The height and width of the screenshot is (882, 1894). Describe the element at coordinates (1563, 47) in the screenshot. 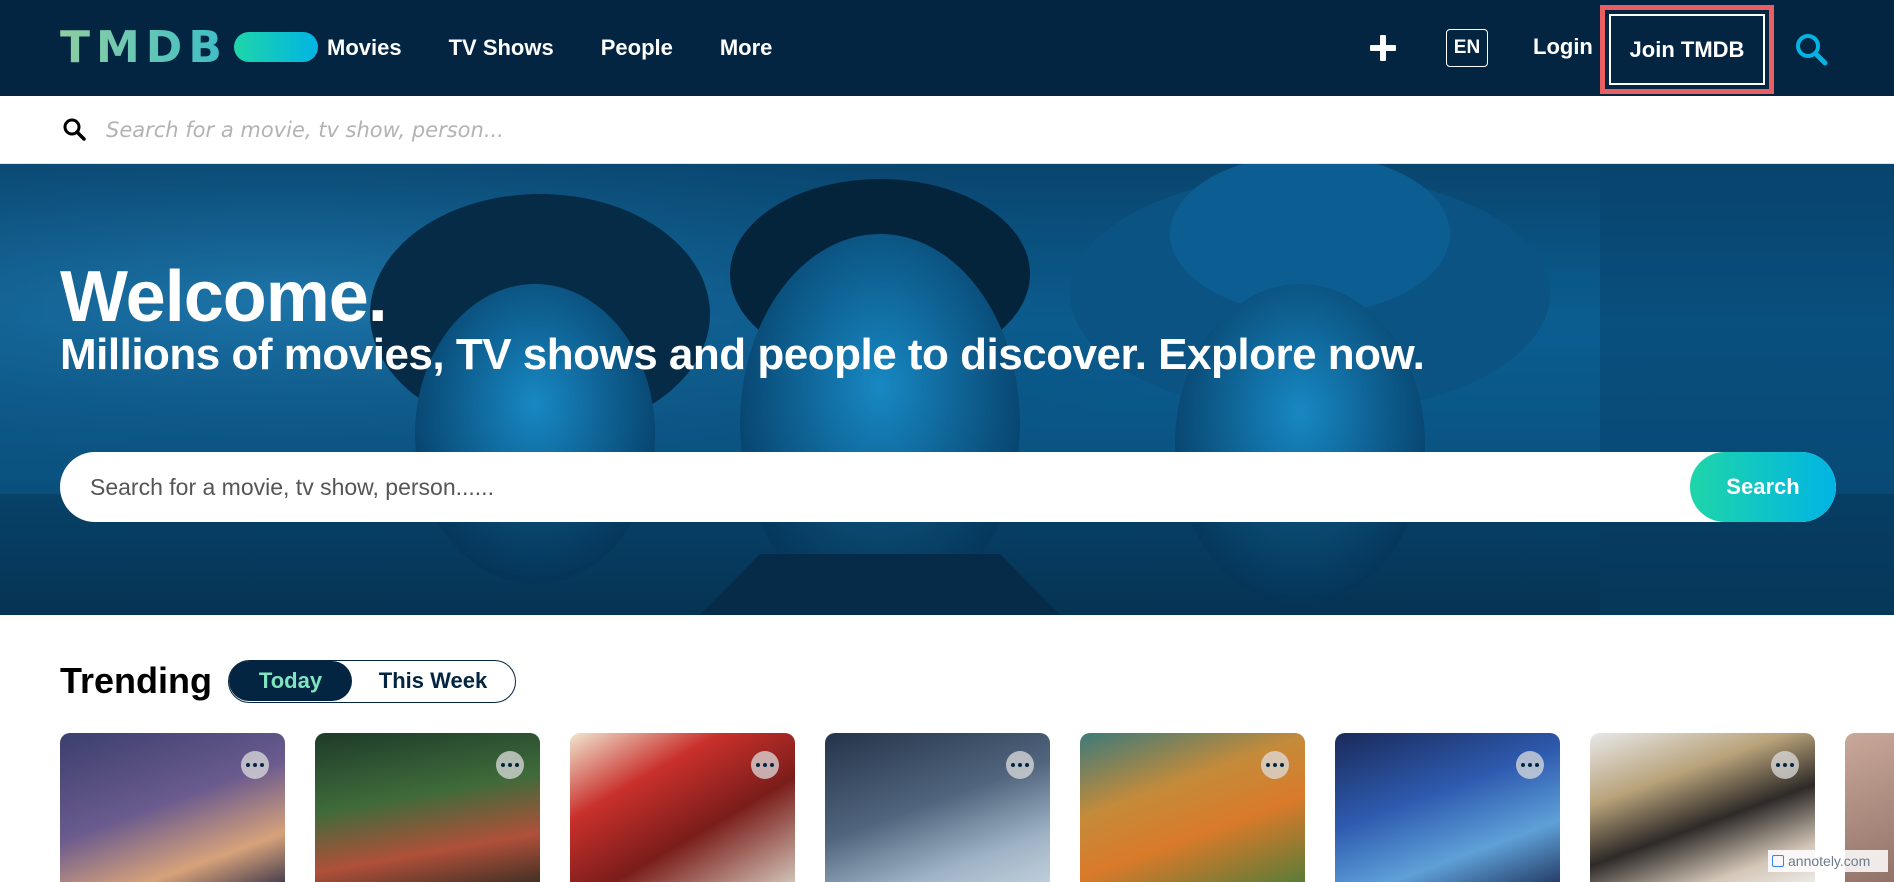

I see `login-link: Login` at that location.